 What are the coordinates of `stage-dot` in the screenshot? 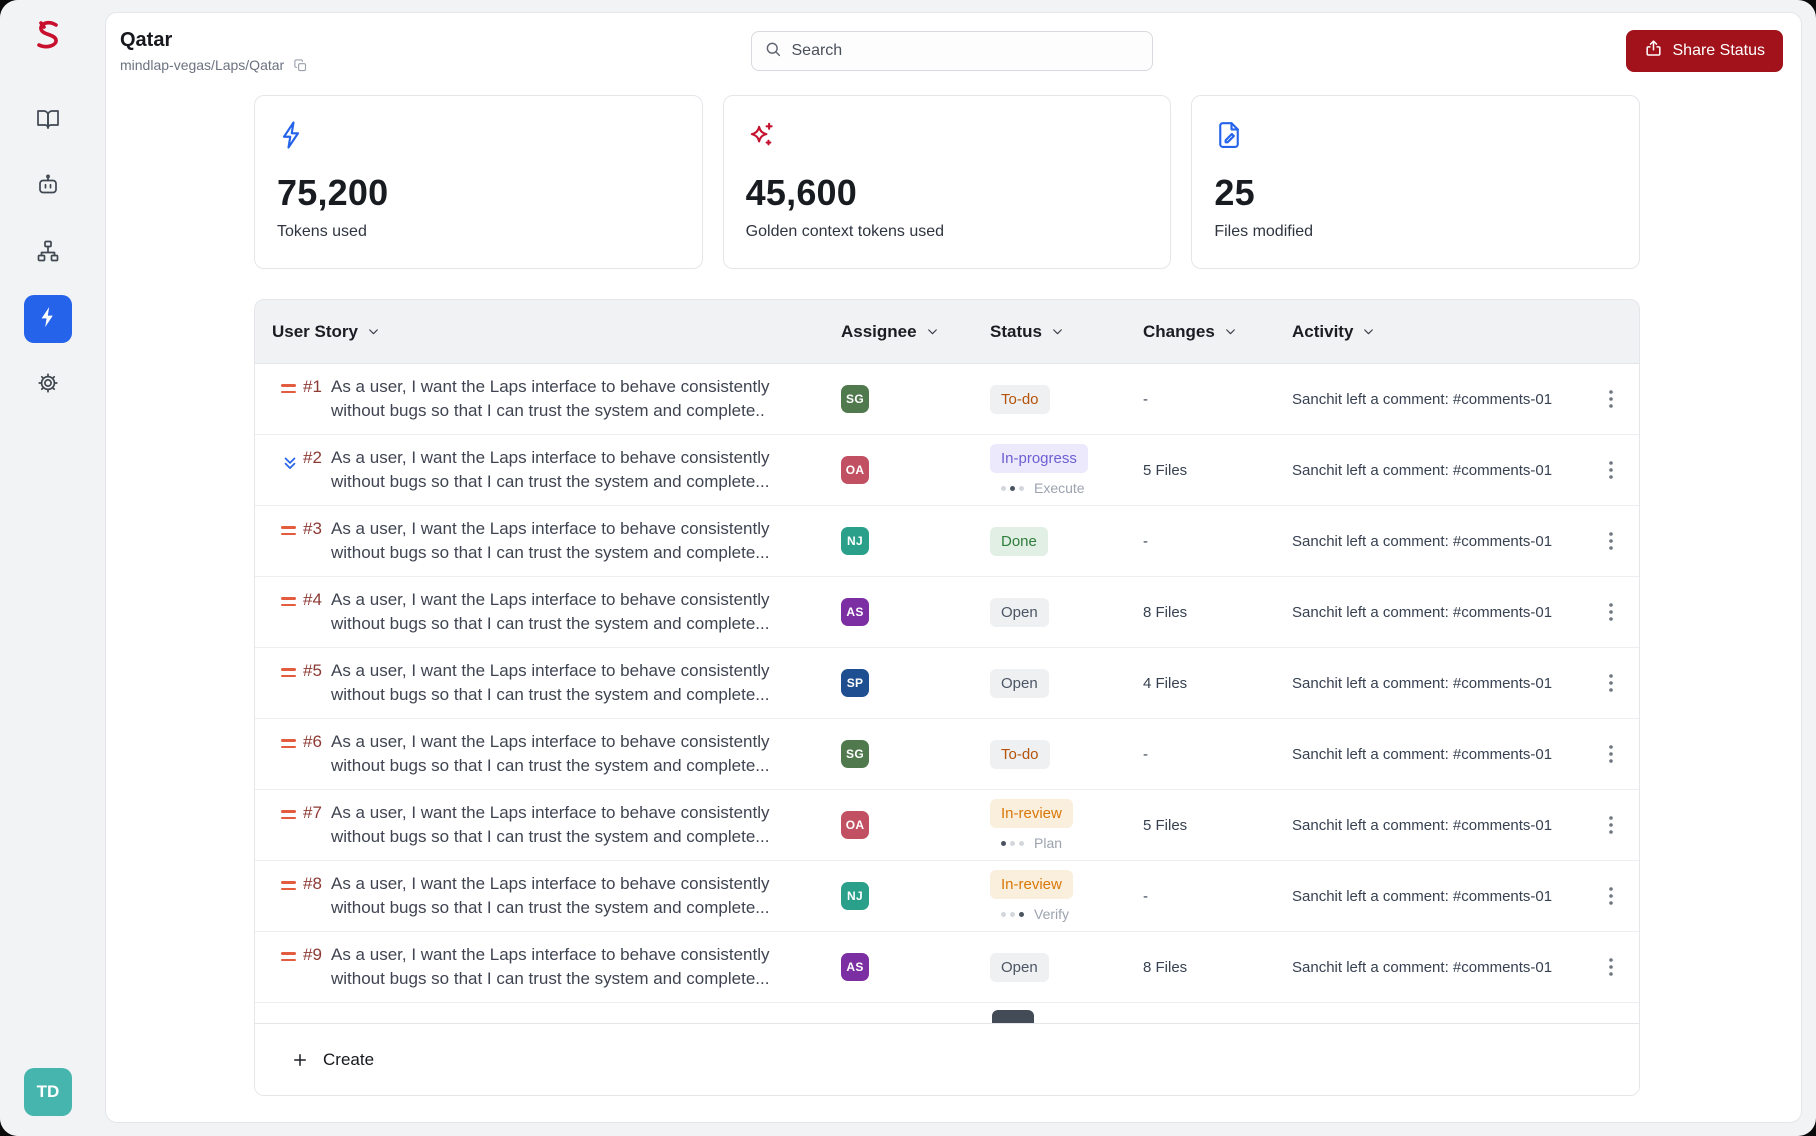 It's located at (1021, 914).